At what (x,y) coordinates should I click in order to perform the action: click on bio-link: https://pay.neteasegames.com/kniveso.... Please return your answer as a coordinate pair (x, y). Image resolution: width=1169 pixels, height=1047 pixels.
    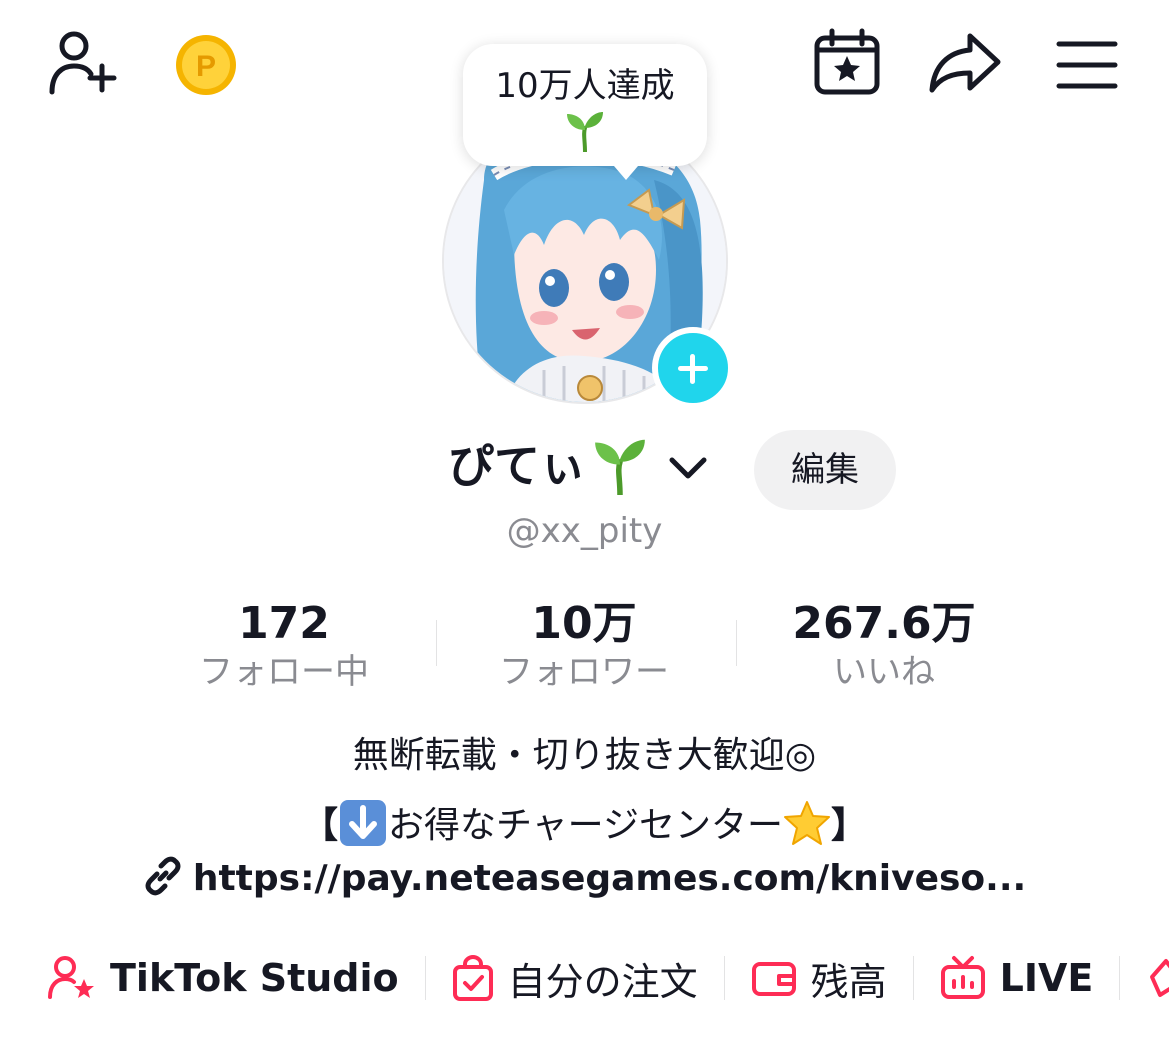
    Looking at the image, I should click on (584, 878).